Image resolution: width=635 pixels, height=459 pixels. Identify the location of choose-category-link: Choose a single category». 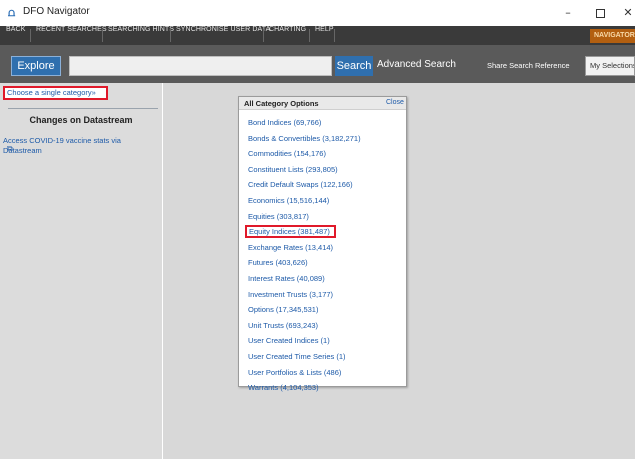
(55, 93).